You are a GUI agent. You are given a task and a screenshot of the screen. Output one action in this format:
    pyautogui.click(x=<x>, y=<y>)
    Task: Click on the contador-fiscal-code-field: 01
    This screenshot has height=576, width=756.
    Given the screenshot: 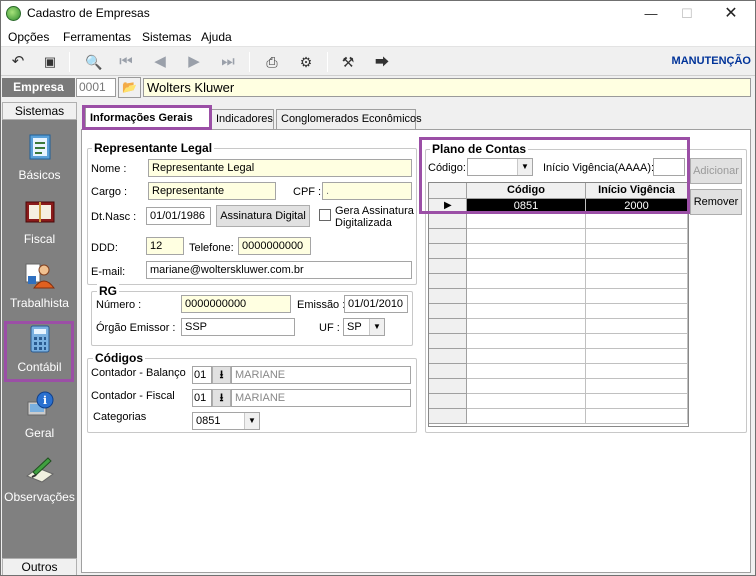 What is the action you would take?
    pyautogui.click(x=202, y=398)
    